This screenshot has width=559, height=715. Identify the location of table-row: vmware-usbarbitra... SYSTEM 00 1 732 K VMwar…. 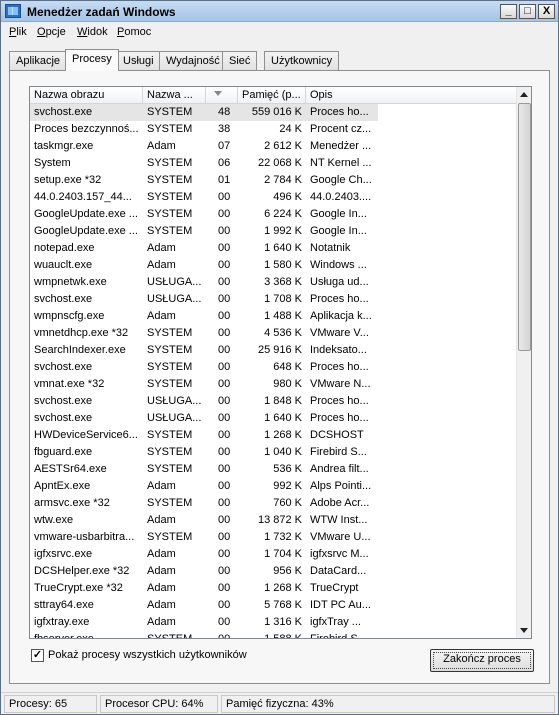
(273, 537).